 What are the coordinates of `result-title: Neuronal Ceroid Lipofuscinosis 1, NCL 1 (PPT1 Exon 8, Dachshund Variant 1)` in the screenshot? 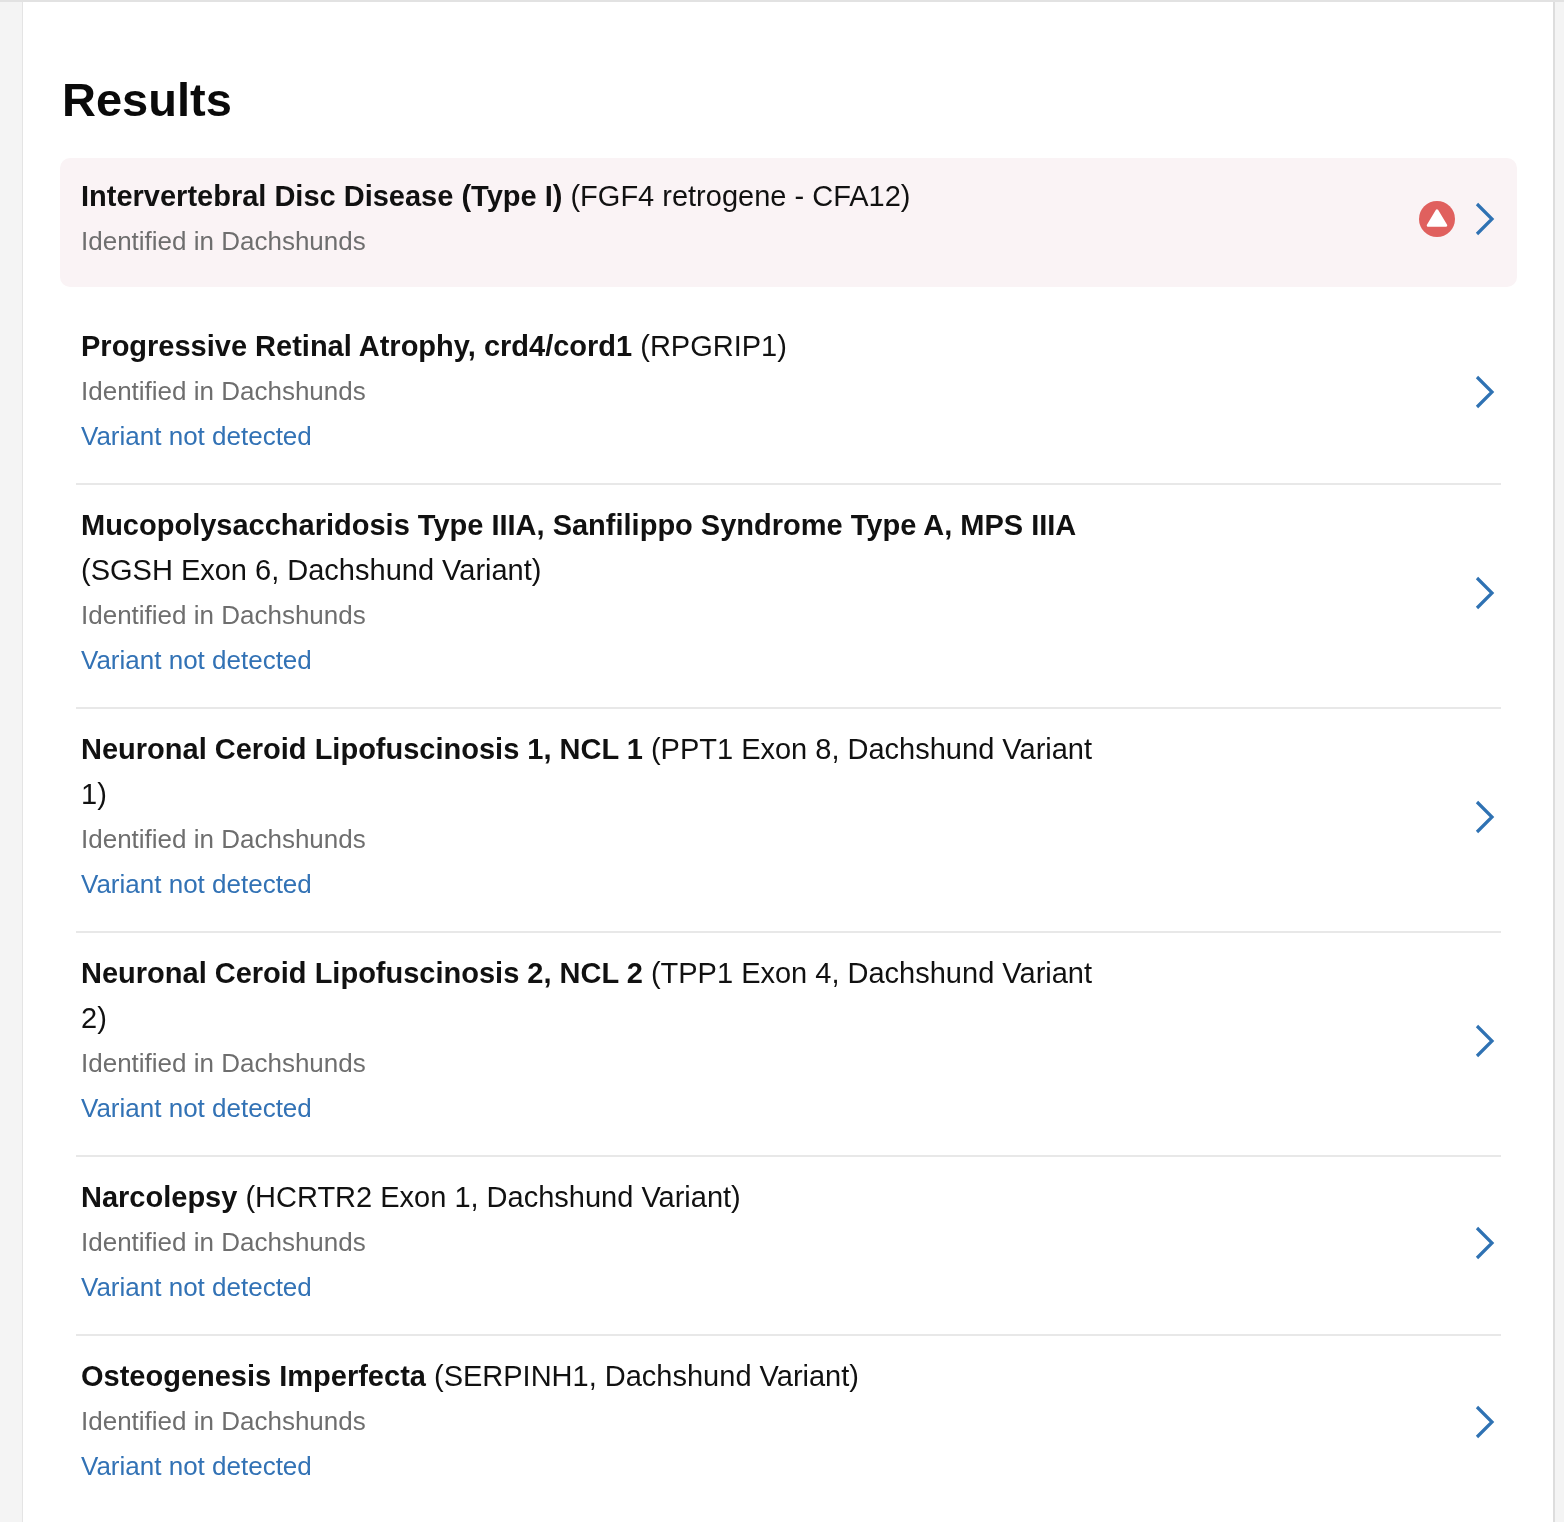 It's located at (587, 772).